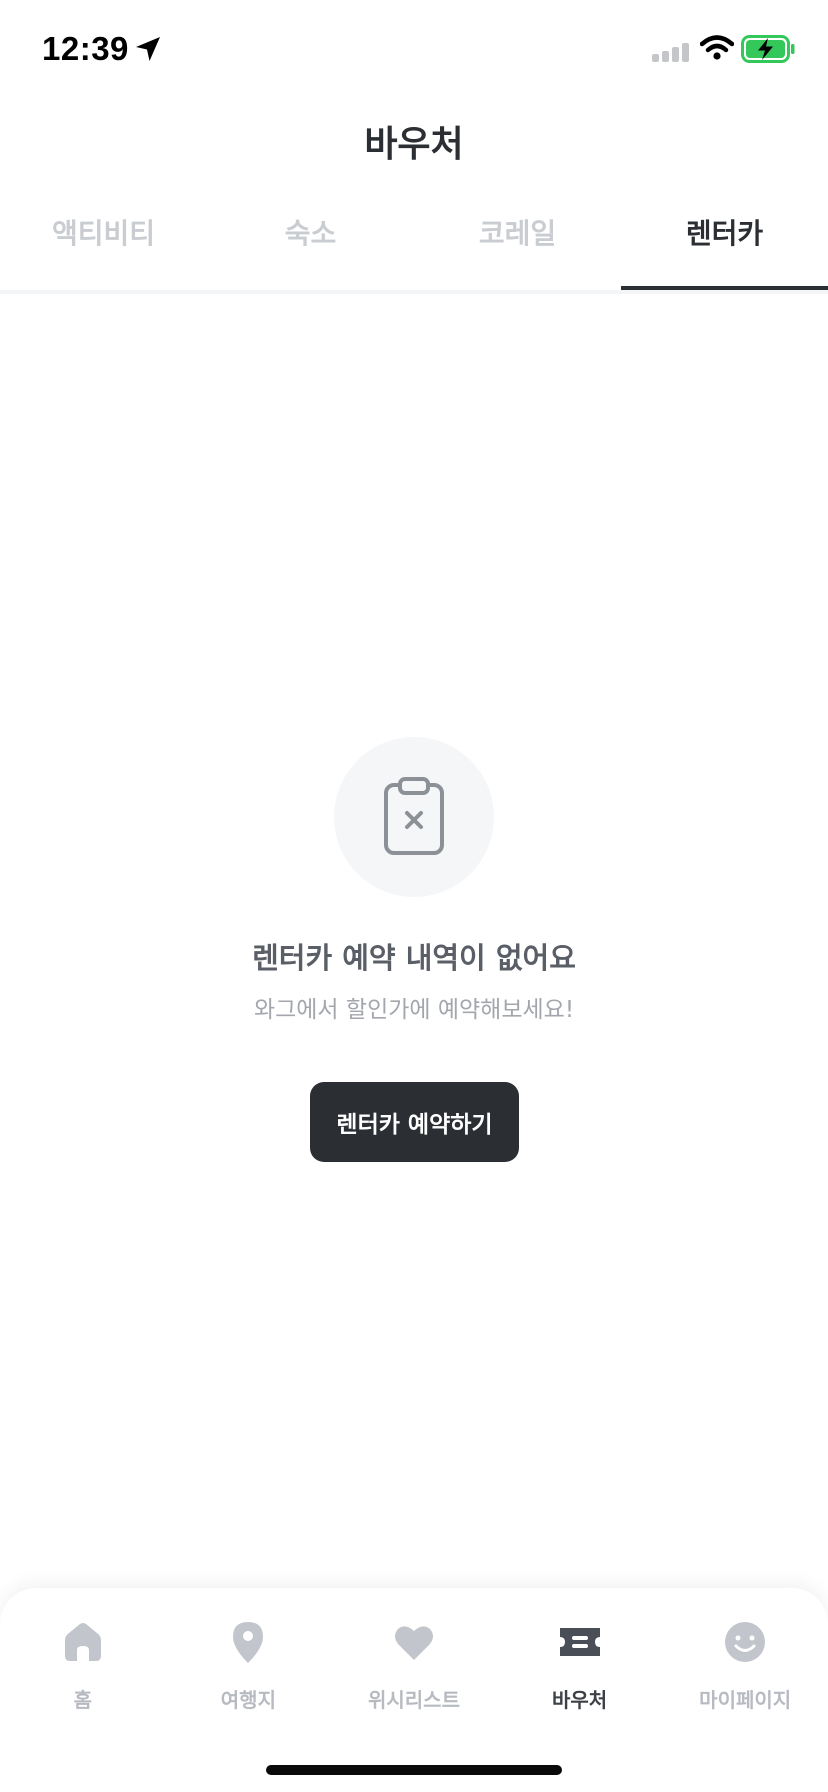  I want to click on empty-state-illustration, so click(414, 817).